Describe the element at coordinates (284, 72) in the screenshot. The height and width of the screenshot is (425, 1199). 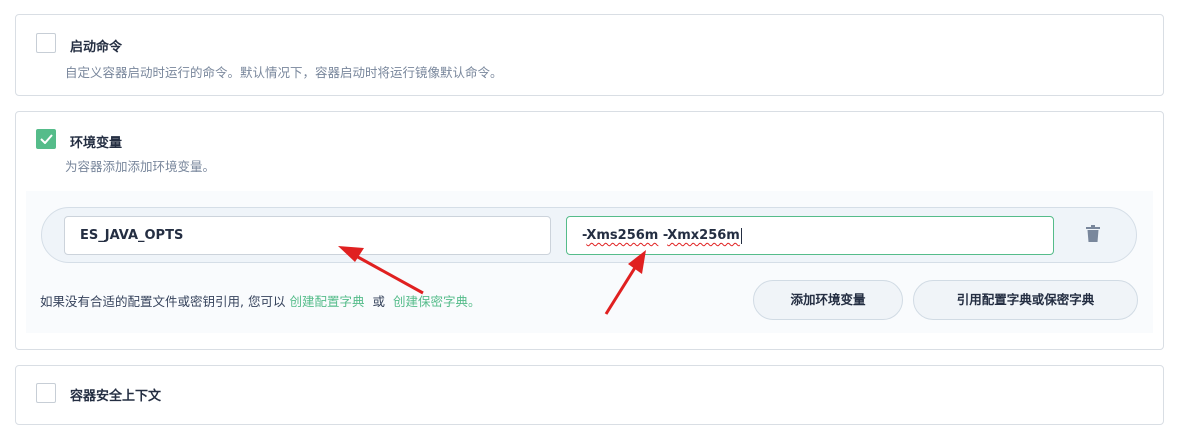
I see `startup-command-description: 自定义容器启动时运行的命令。默认情况下，容器启动时将运行镜像默认命令。` at that location.